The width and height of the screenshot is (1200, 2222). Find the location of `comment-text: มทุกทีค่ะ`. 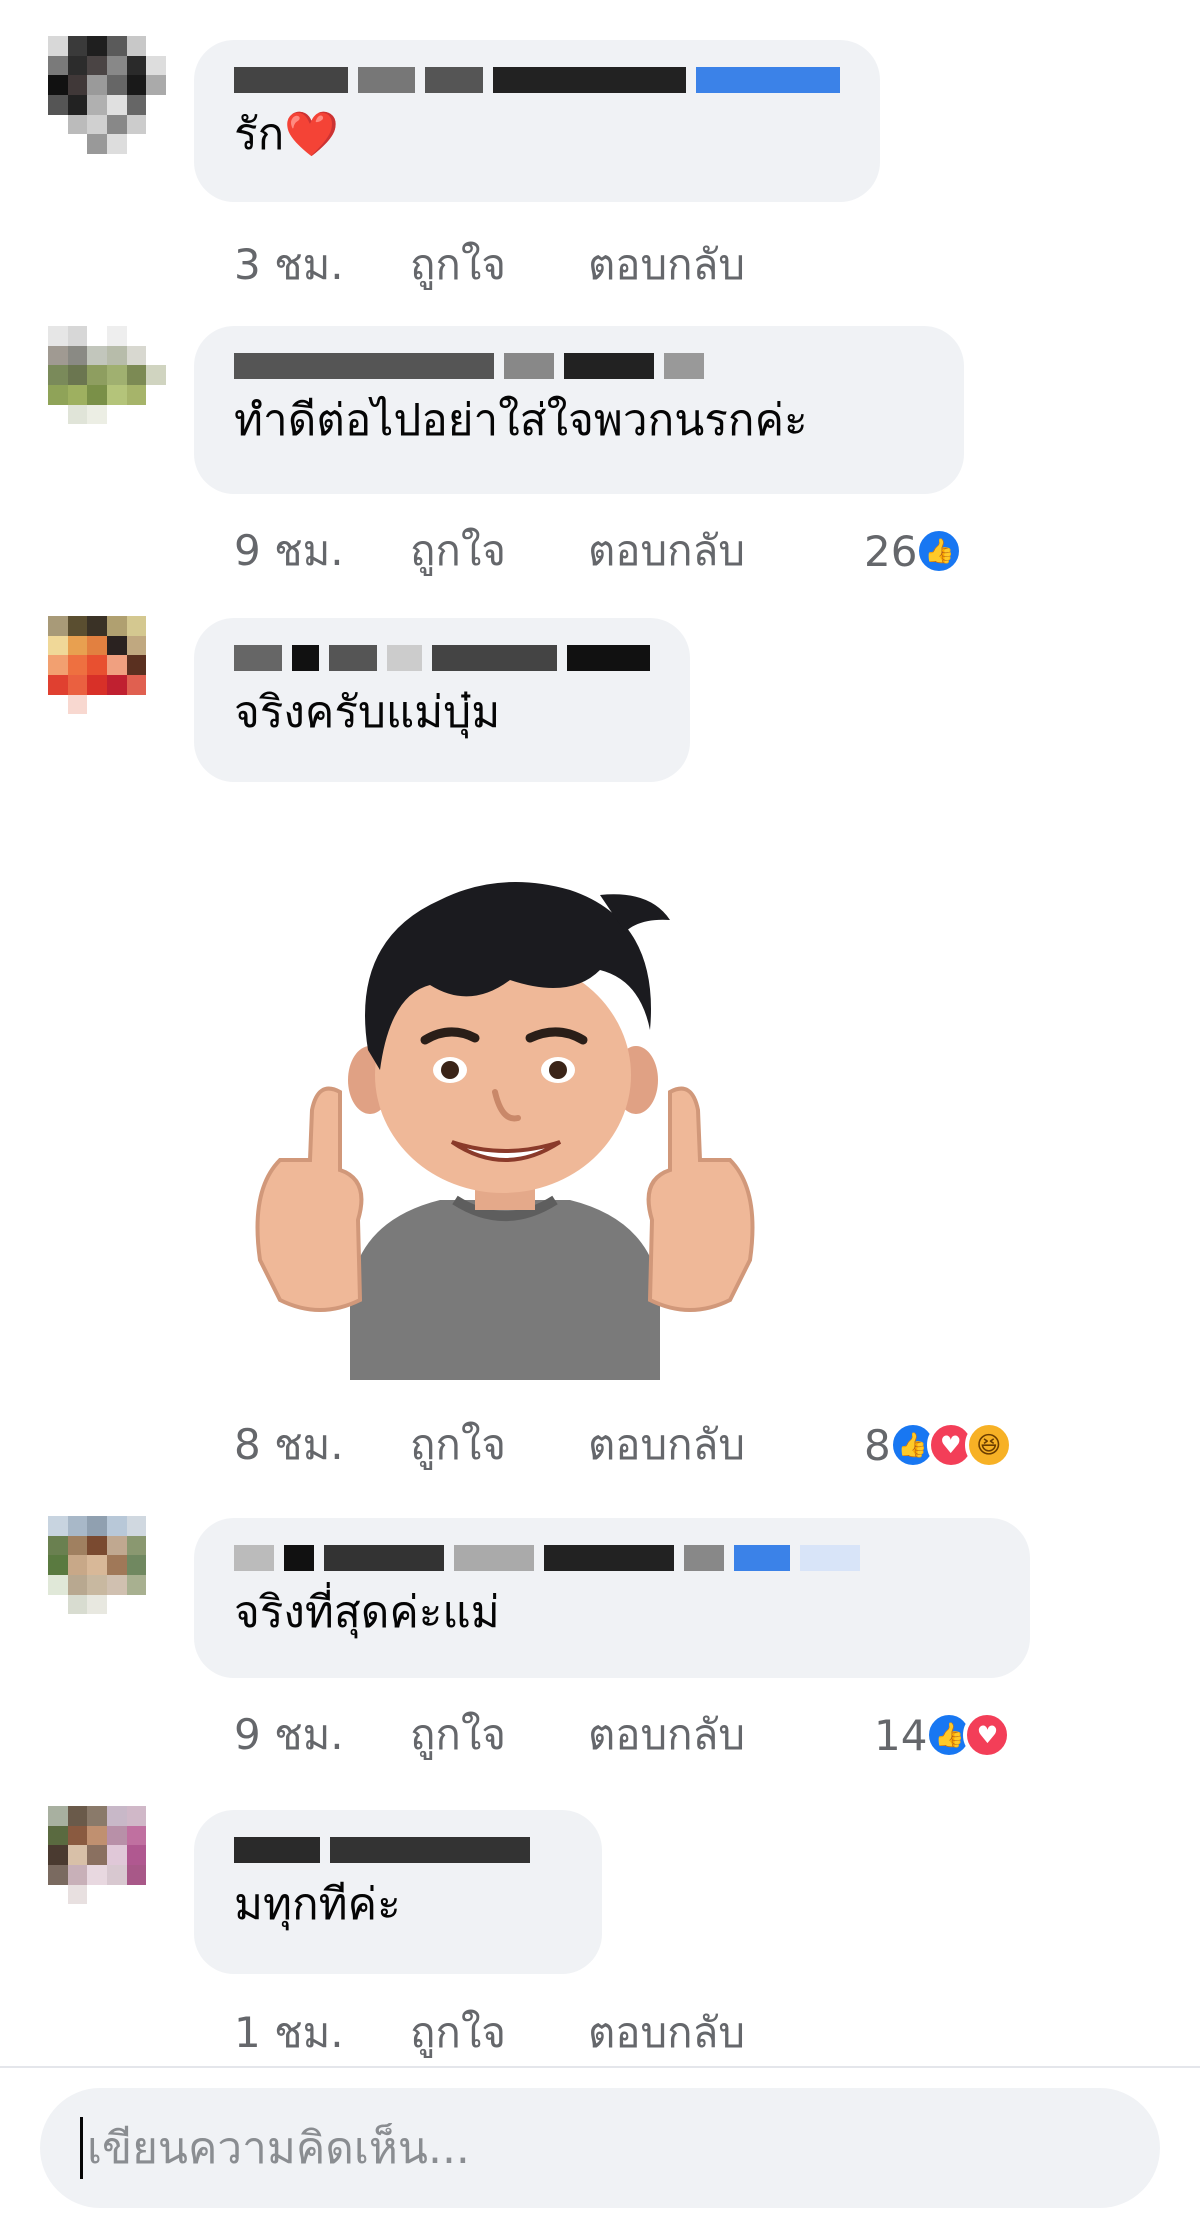

comment-text: มทุกทีค่ะ is located at coordinates (317, 1904).